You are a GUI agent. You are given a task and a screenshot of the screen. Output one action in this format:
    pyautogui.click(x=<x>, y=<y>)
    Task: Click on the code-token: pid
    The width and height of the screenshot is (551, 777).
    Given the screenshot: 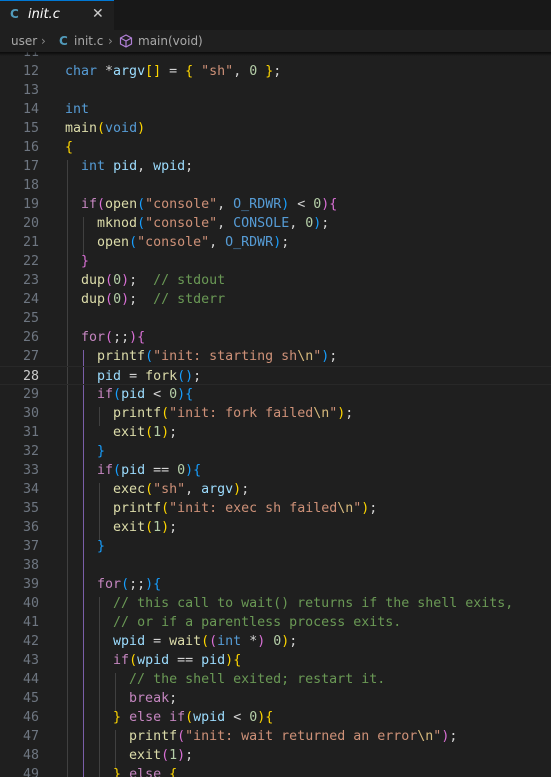 What is the action you would take?
    pyautogui.click(x=109, y=376)
    